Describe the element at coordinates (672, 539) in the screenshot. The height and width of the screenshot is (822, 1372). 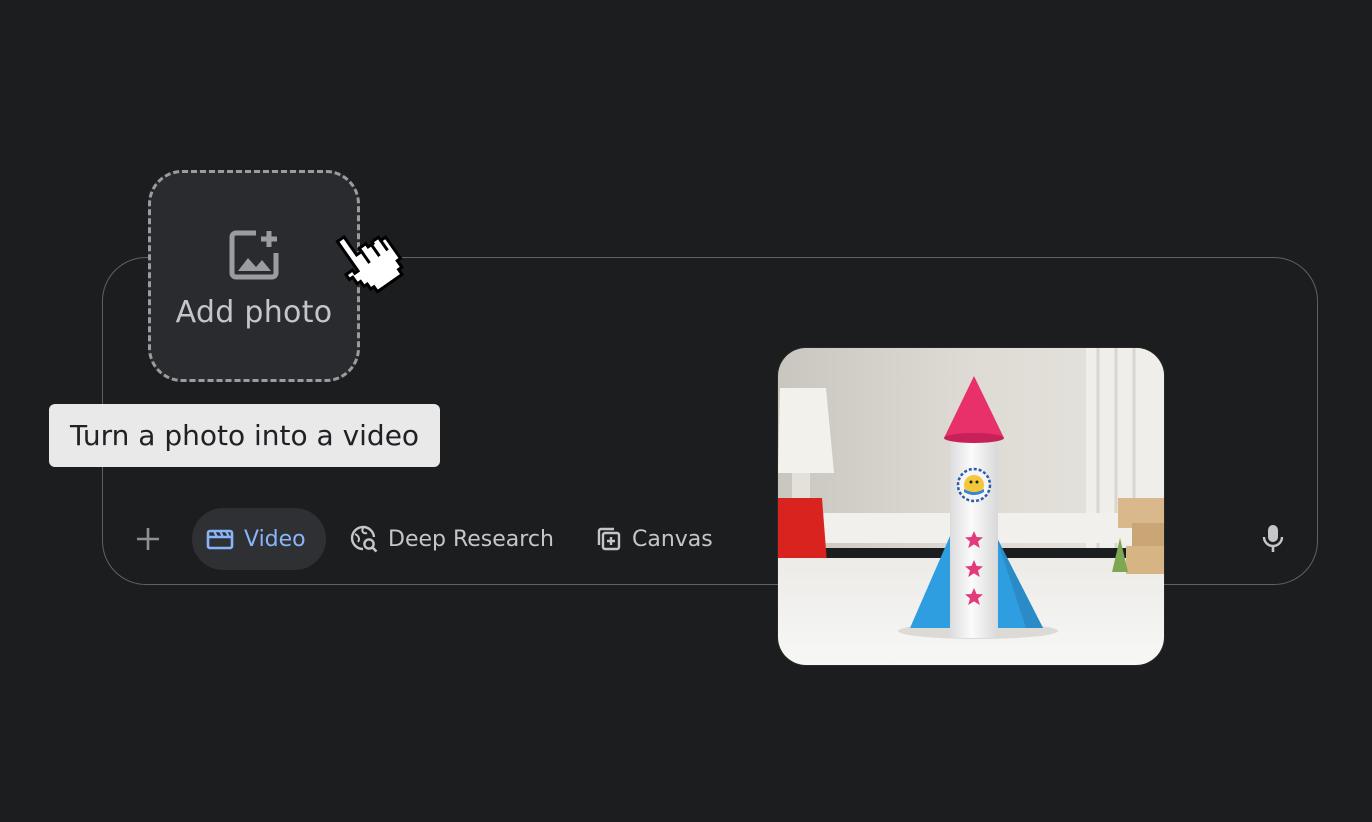
I see `canvas-label: Canvas` at that location.